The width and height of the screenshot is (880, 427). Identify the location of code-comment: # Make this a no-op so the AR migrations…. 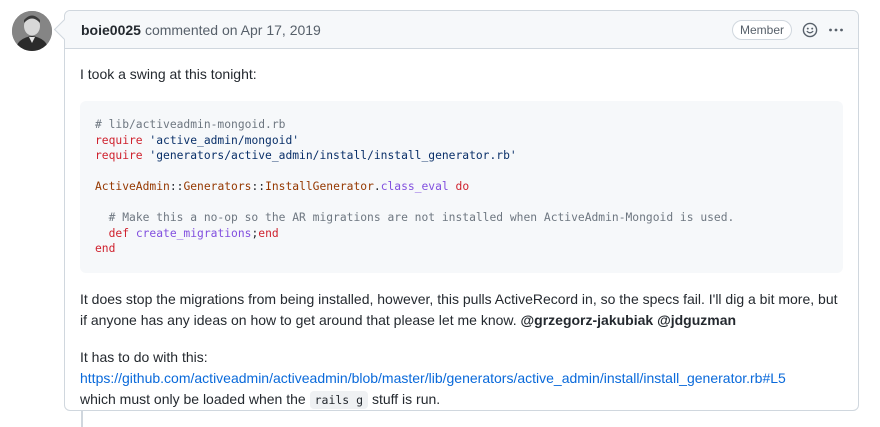
(421, 217).